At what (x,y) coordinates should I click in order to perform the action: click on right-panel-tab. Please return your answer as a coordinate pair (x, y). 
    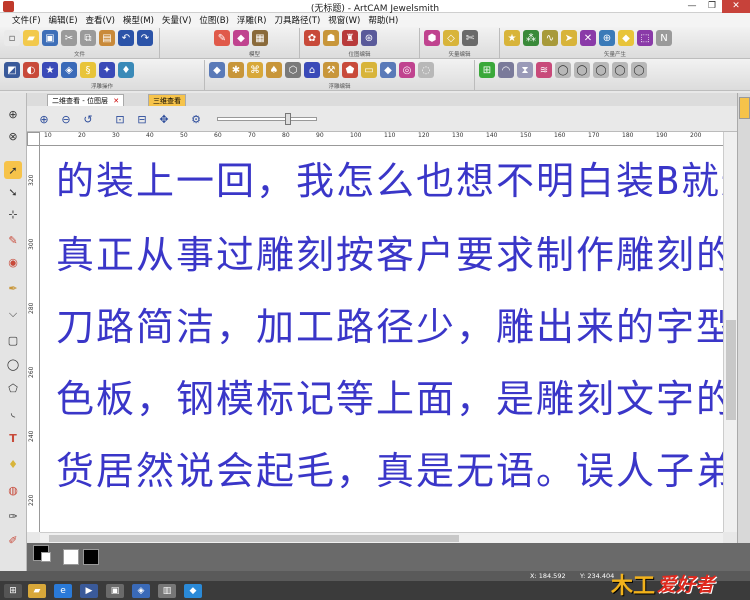
    Looking at the image, I should click on (744, 108).